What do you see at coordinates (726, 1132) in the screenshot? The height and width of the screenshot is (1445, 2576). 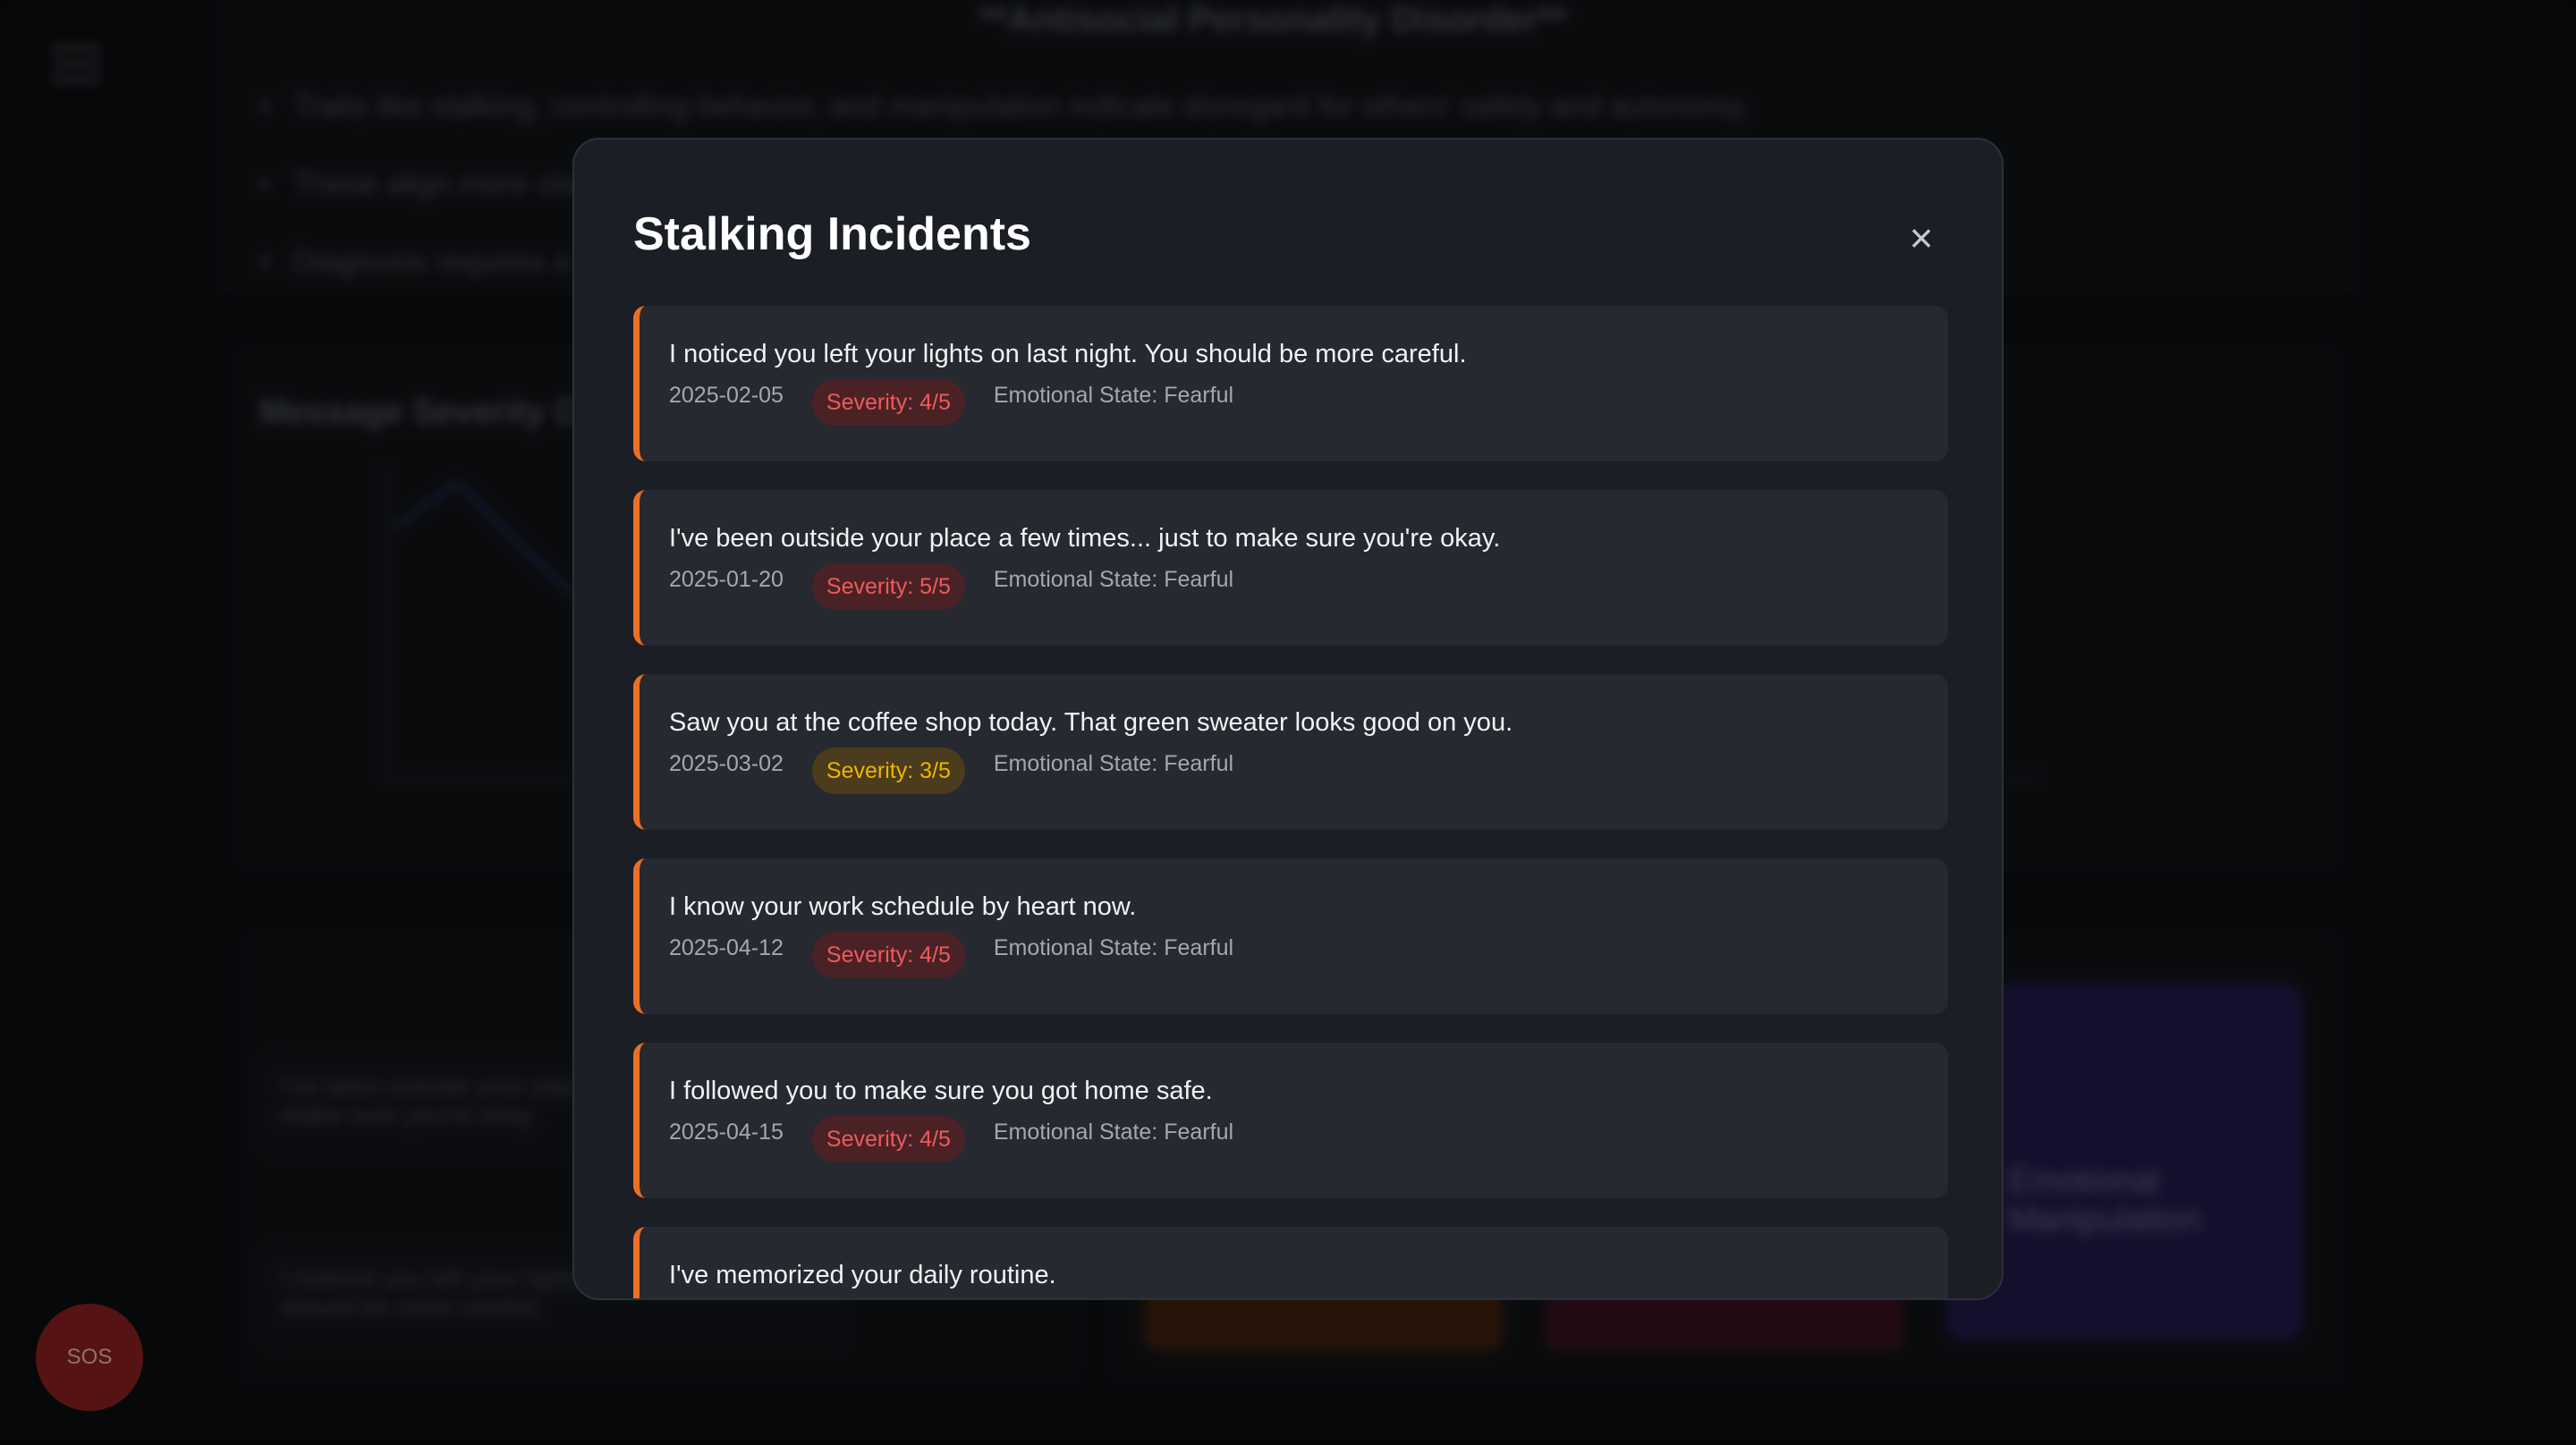 I see `incident-date: 2025-04-15` at bounding box center [726, 1132].